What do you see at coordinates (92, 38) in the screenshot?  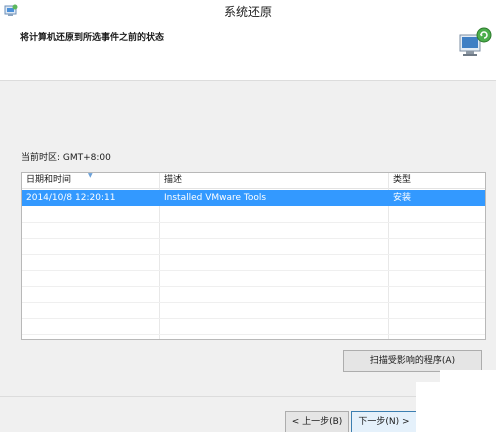 I see `instruction-text: 将计算机还原到所选事件之前的状态` at bounding box center [92, 38].